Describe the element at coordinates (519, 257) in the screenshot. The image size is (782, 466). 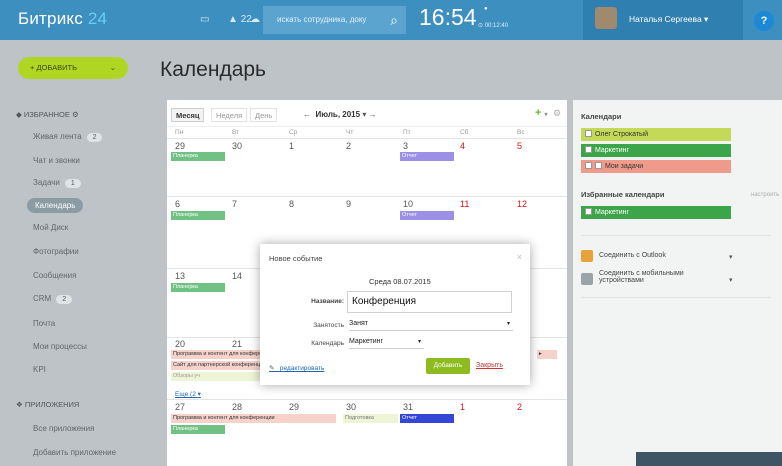
I see `close-icon: ×` at that location.